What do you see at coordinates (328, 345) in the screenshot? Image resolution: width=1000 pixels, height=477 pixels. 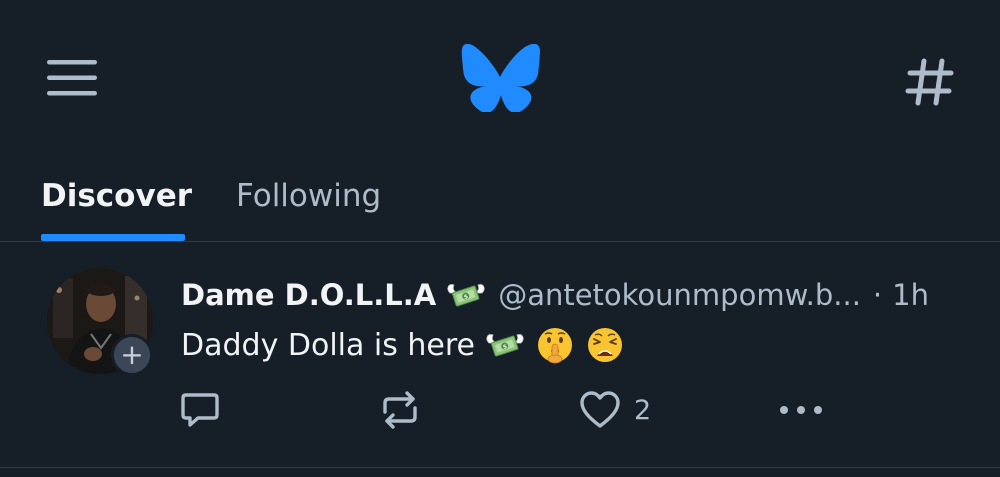 I see `post-text: Daddy Dolla is here` at bounding box center [328, 345].